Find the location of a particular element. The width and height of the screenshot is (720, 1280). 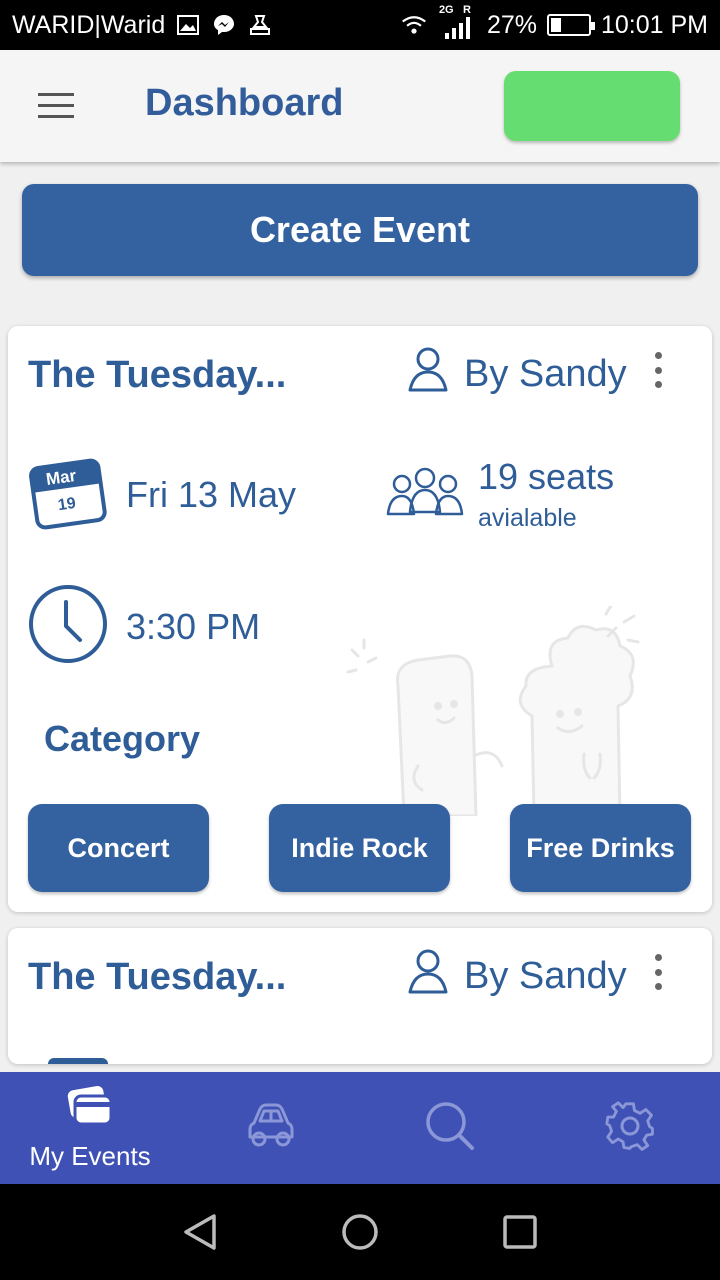

nav-search is located at coordinates (450, 1128).